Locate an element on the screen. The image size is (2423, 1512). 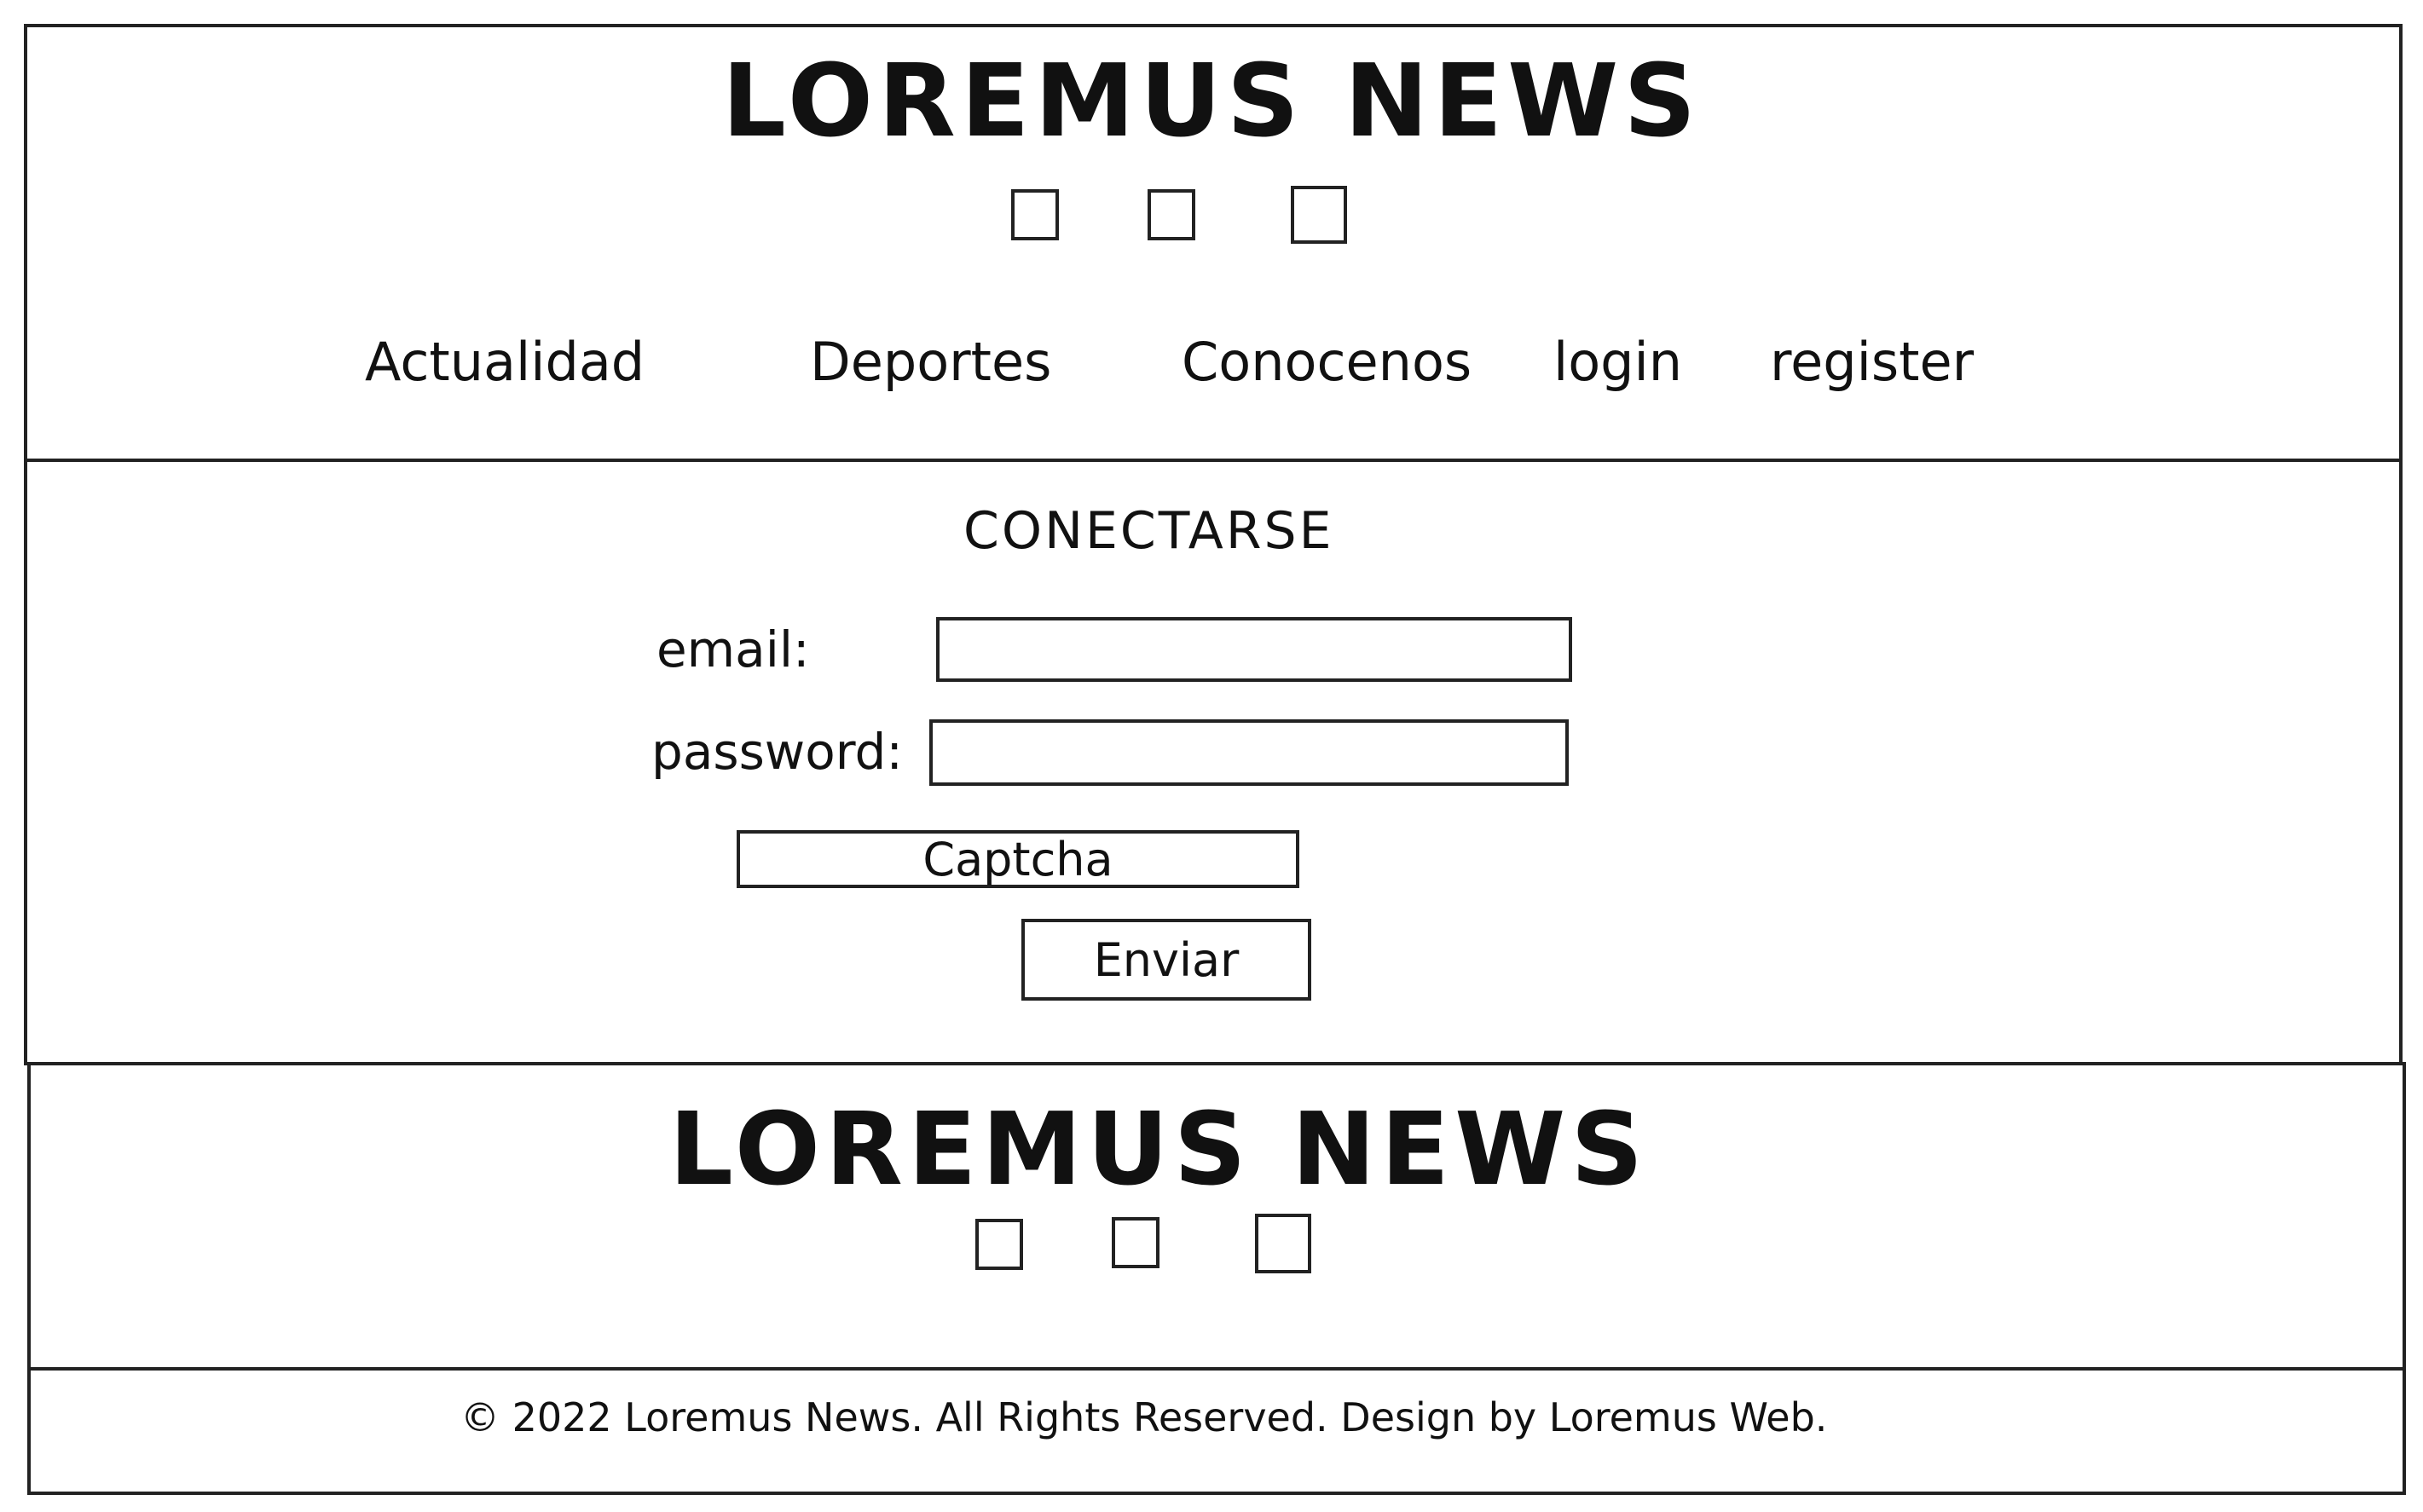
nav-item-login: login is located at coordinates (1617, 362).